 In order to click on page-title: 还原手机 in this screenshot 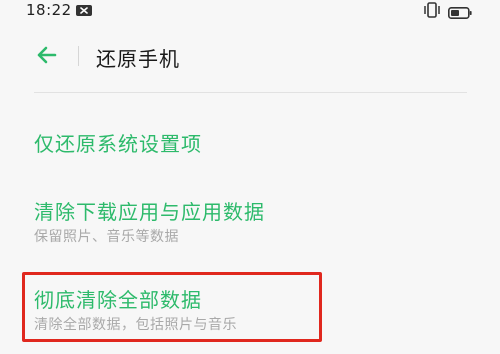, I will do `click(138, 59)`.